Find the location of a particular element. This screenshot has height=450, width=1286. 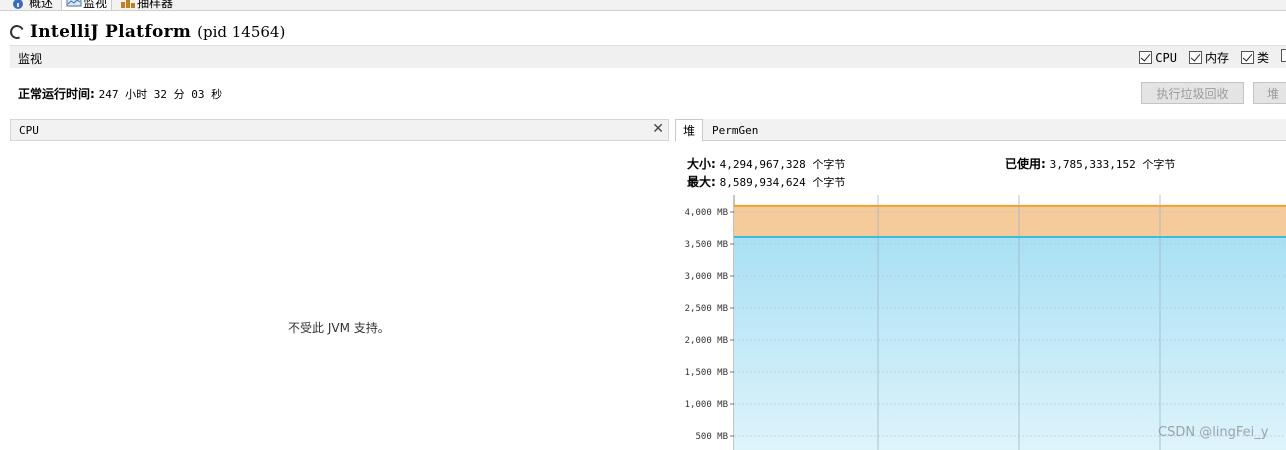

heap-max-stat: 最大: 8,589,934,624 个字节 is located at coordinates (766, 181).